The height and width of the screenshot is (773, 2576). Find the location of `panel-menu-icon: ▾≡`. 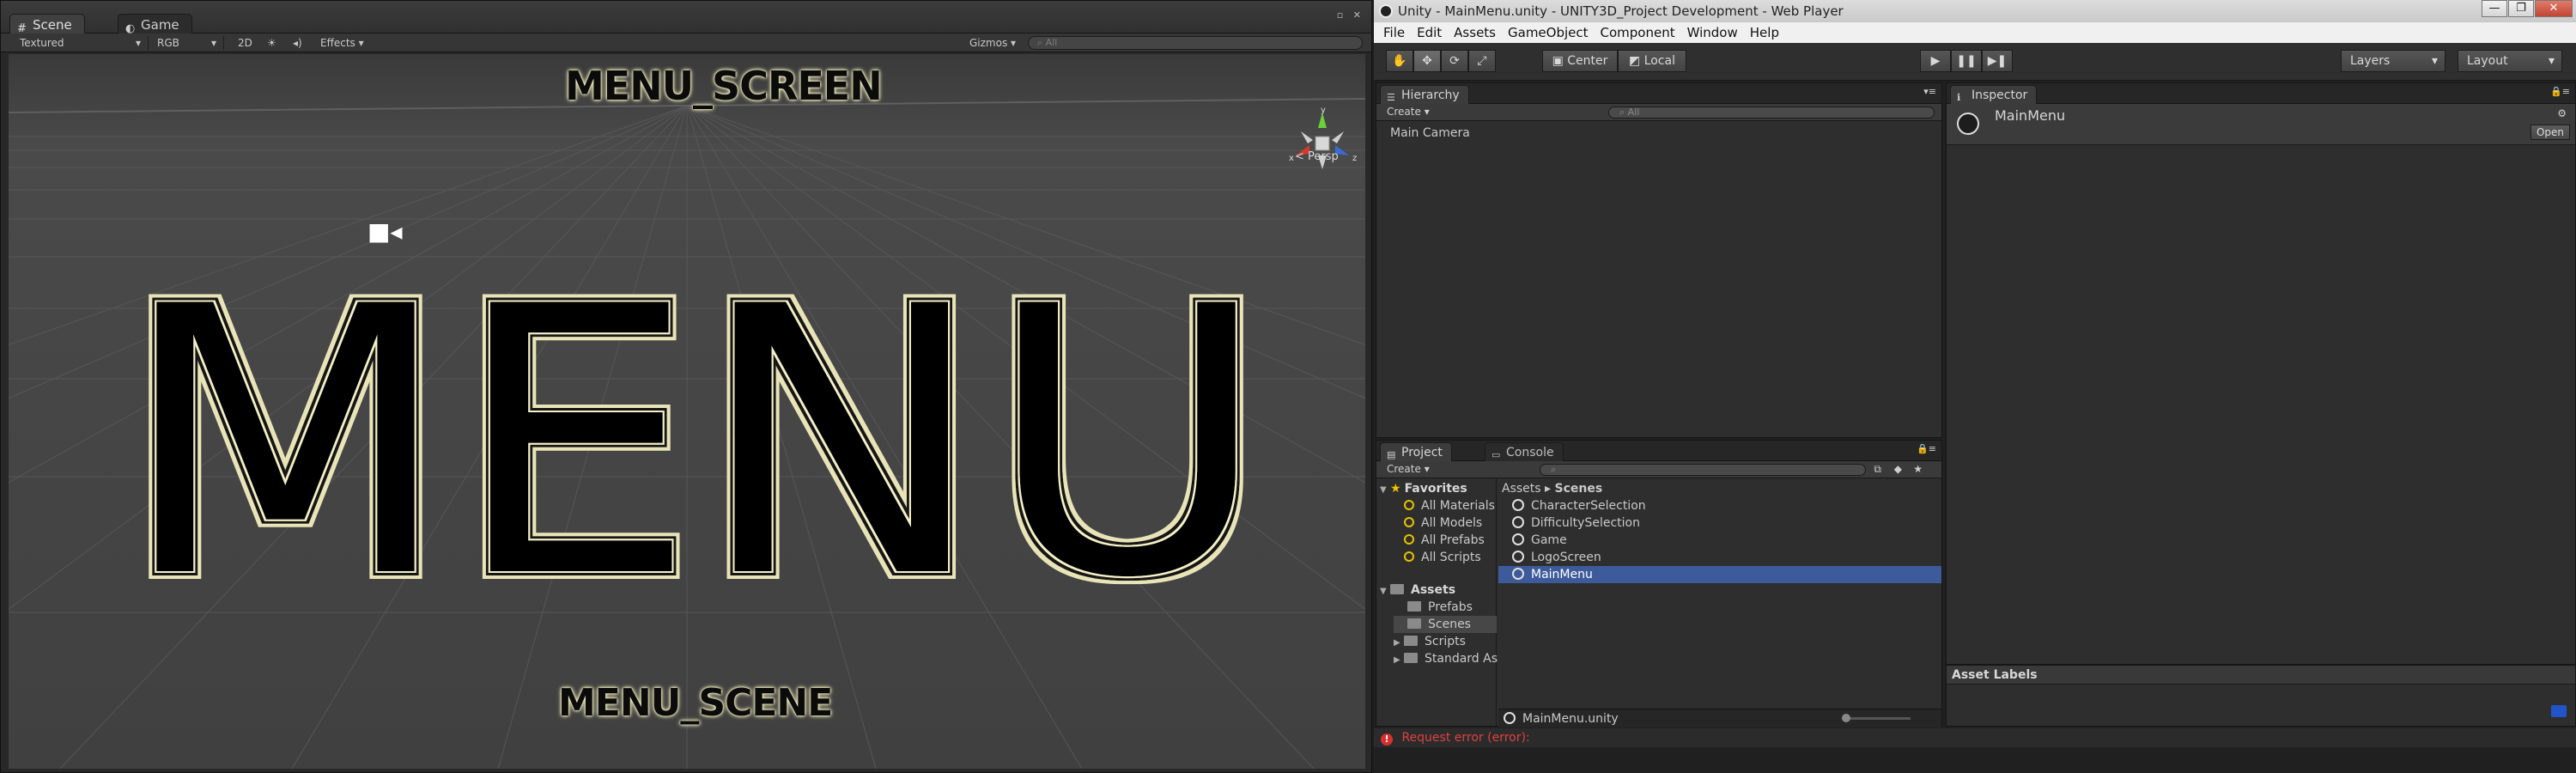

panel-menu-icon: ▾≡ is located at coordinates (1930, 91).